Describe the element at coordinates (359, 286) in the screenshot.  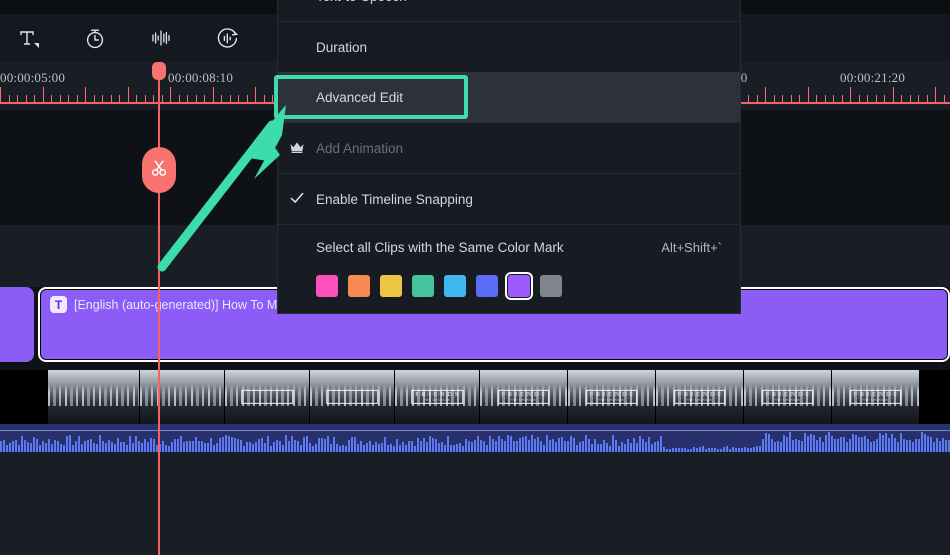
I see `color-swatch-orange` at that location.